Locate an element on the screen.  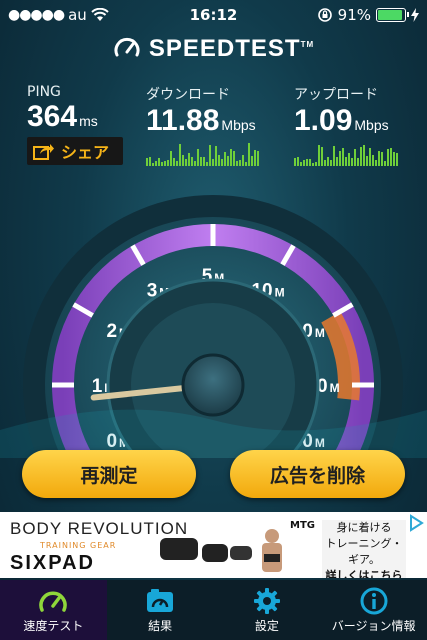
tab-settings: 設定 is located at coordinates (267, 610).